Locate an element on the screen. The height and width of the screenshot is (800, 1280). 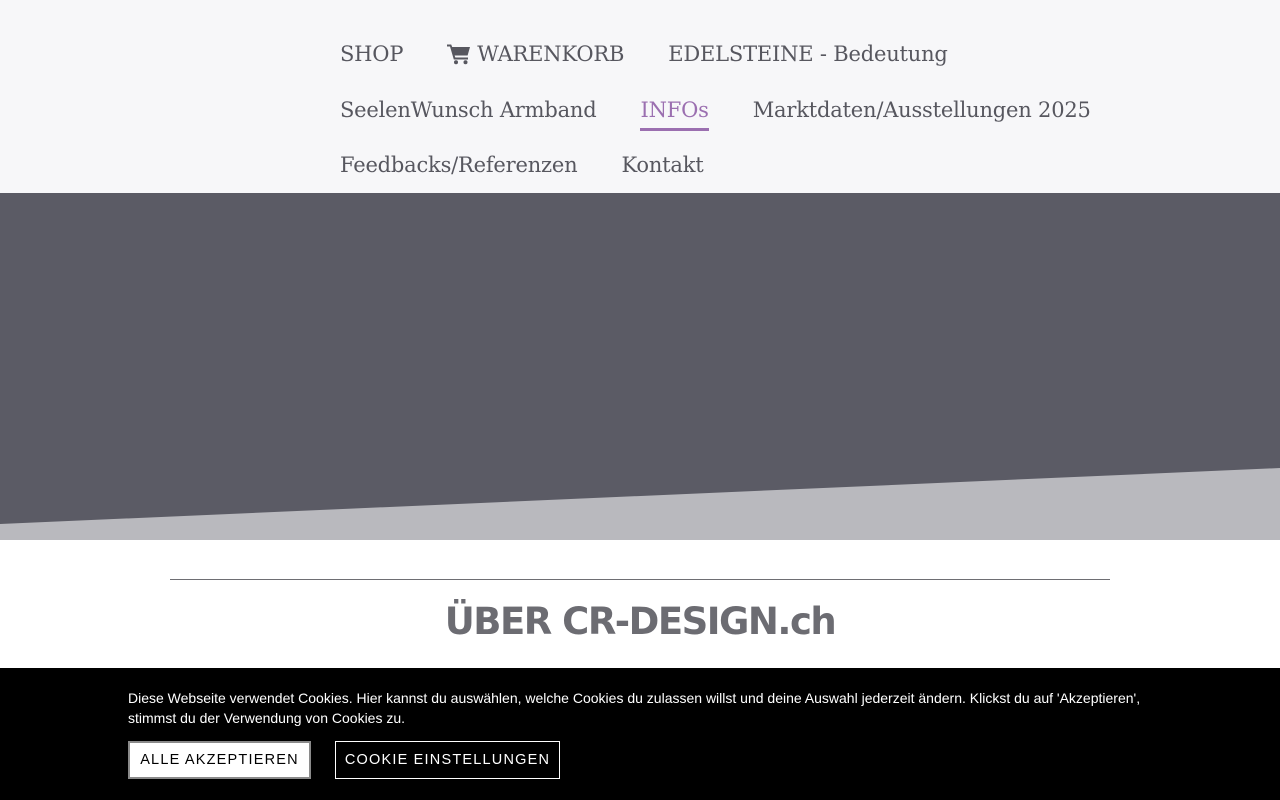
nav-item-seelenwunsch: SeelenWunsch Armband is located at coordinates (468, 110).